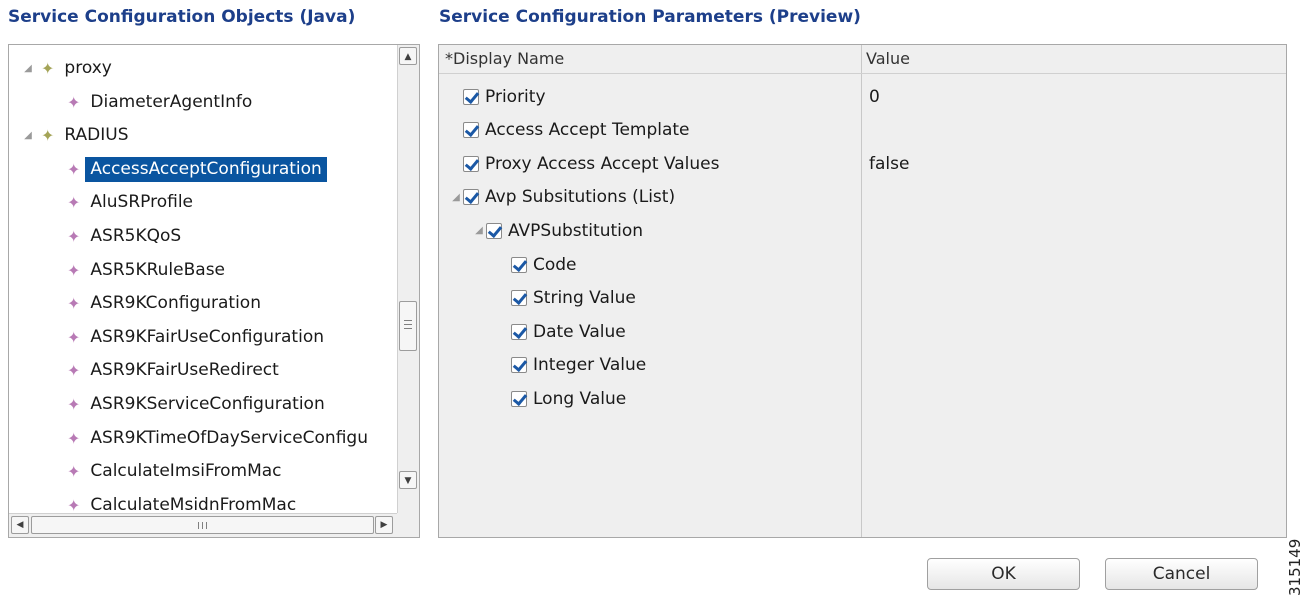  I want to click on tree-item: ✦ ASR9KFairUseConfiguration, so click(198, 337).